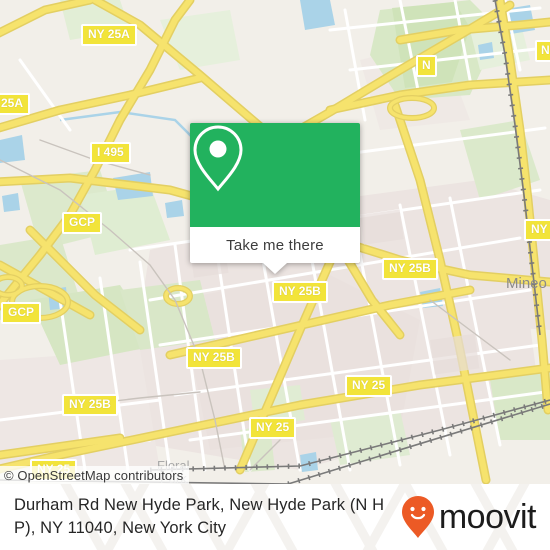  What do you see at coordinates (109, 35) in the screenshot?
I see `road-shield: NY 25A` at bounding box center [109, 35].